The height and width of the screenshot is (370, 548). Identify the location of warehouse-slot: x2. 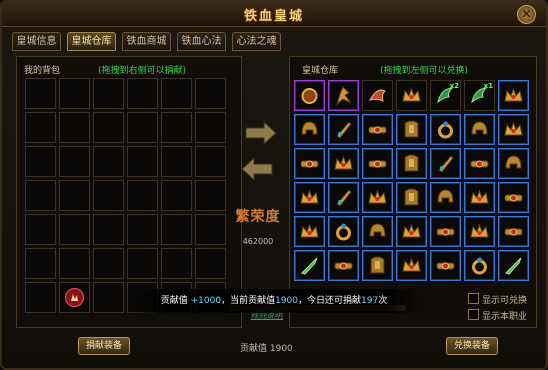
(445, 95).